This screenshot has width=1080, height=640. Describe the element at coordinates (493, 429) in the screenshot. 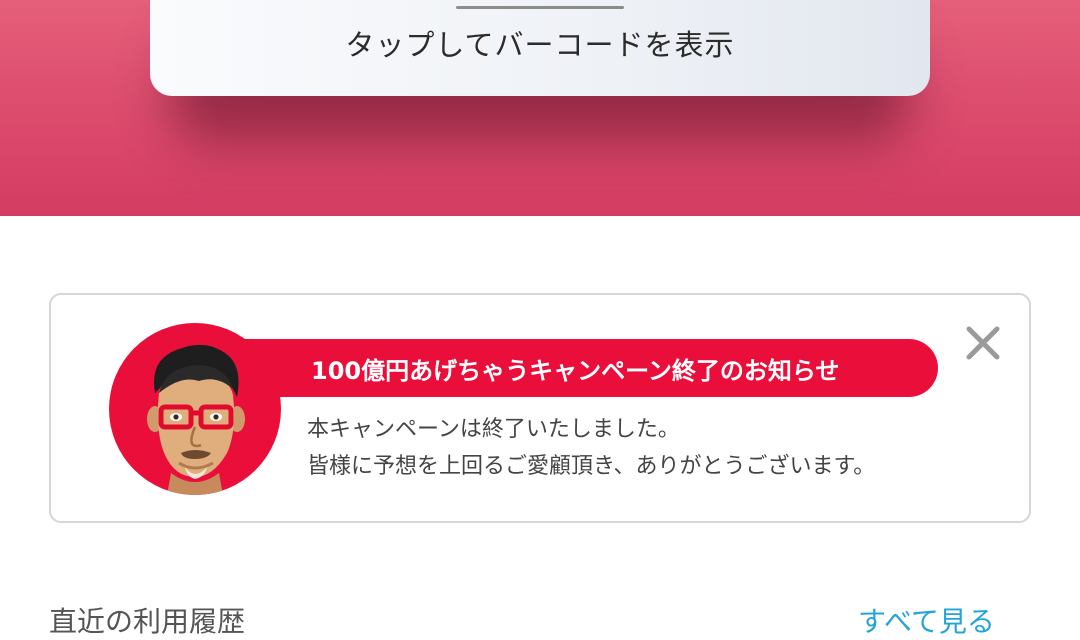

I see `notice-line-1: 本キャンペーンは終了いたしました。` at that location.